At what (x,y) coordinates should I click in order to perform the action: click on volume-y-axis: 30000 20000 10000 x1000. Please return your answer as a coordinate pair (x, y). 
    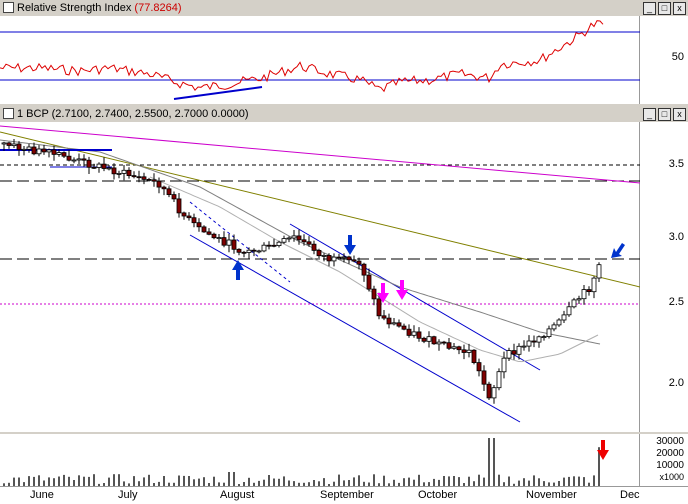
    Looking at the image, I should click on (663, 460).